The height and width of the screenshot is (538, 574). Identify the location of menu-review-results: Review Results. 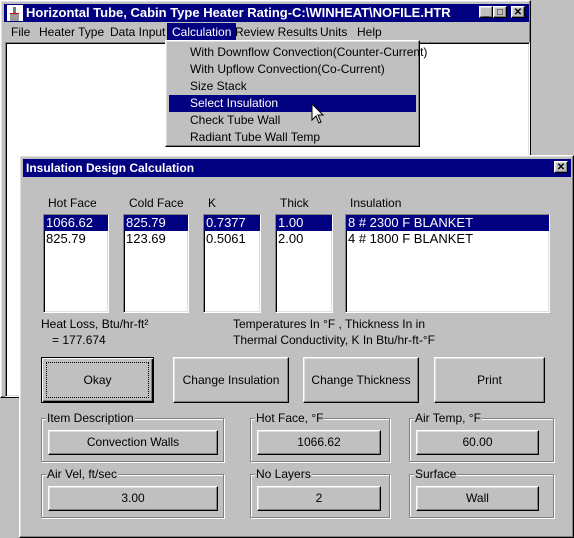
(276, 32).